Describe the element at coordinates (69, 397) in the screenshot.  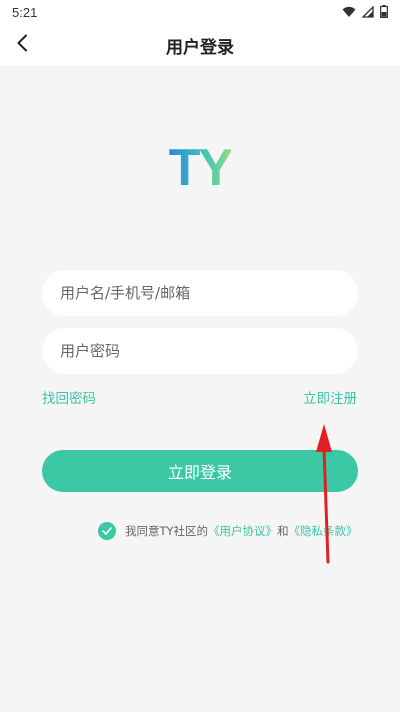
I see `forgot-password-link: 找回密码` at that location.